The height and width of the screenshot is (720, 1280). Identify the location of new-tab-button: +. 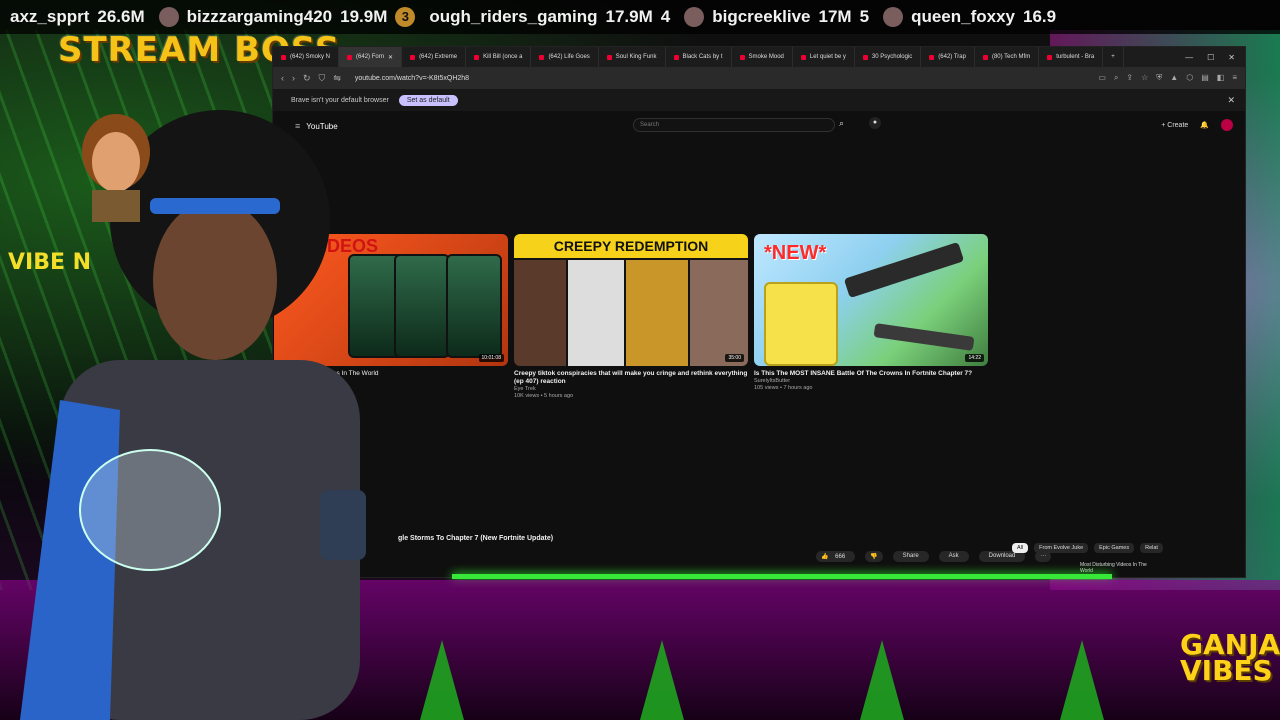
(1113, 57).